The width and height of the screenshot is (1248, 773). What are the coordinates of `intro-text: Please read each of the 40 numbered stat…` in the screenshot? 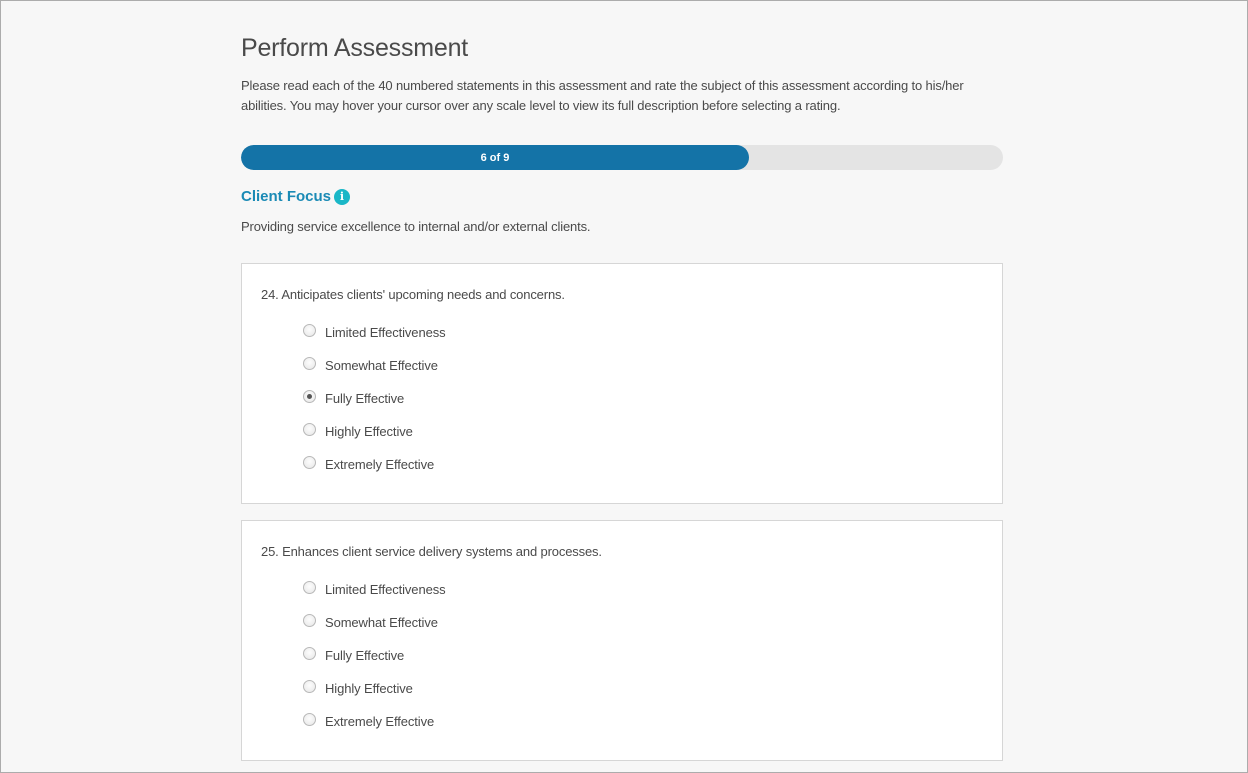 It's located at (602, 95).